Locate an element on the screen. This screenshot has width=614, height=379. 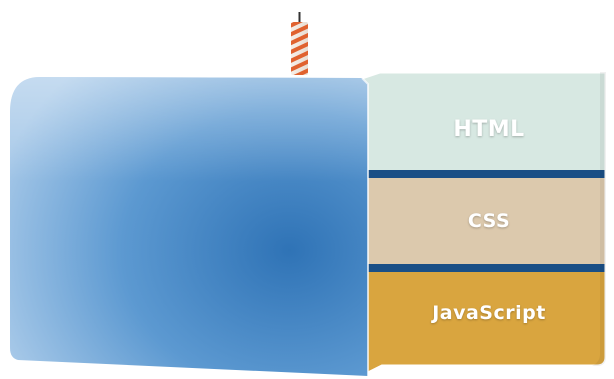
layer-label-html: HTML is located at coordinates (489, 129).